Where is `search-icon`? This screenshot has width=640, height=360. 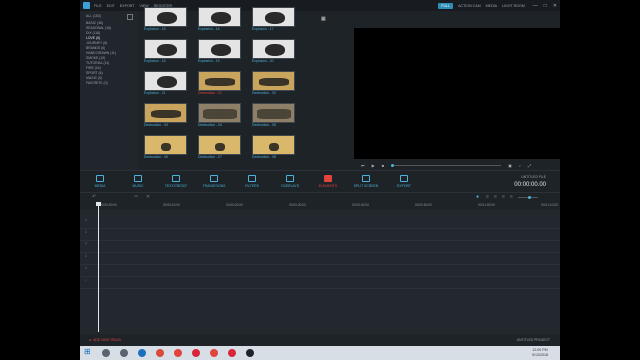 search-icon is located at coordinates (106, 353).